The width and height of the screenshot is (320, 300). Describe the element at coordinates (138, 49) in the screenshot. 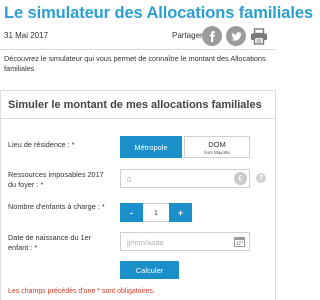

I see `header-divider` at that location.